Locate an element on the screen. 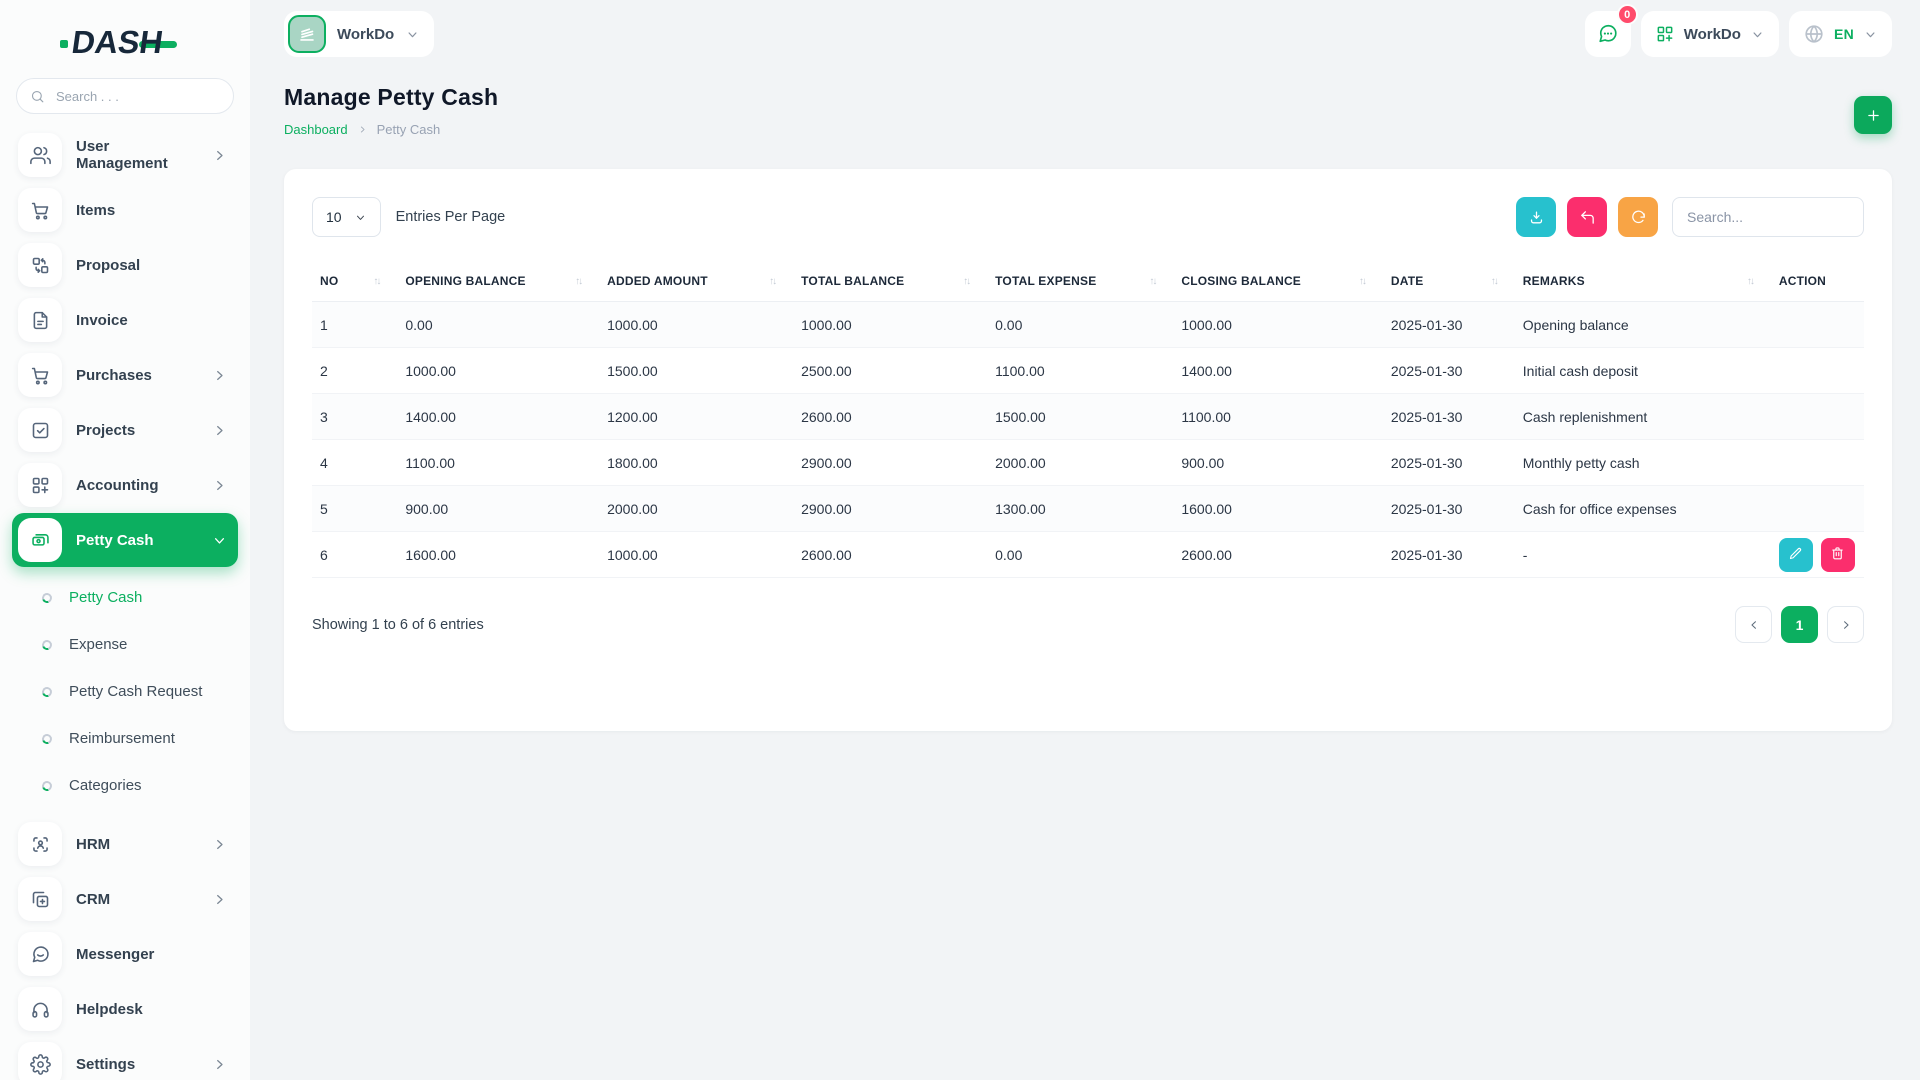  file-icon is located at coordinates (40, 320).